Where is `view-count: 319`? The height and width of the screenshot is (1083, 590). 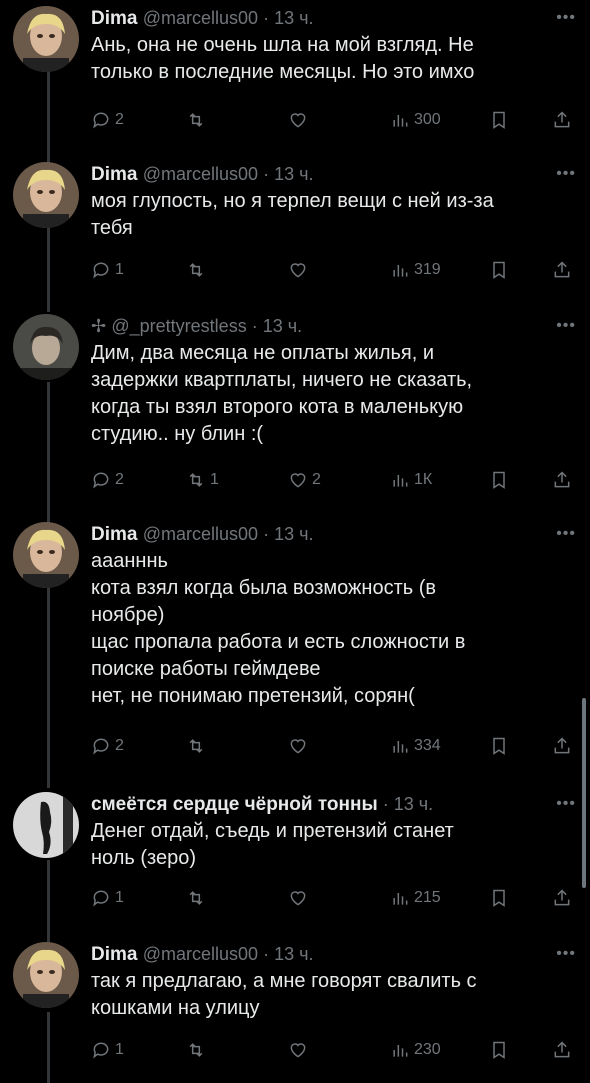
view-count: 319 is located at coordinates (427, 269).